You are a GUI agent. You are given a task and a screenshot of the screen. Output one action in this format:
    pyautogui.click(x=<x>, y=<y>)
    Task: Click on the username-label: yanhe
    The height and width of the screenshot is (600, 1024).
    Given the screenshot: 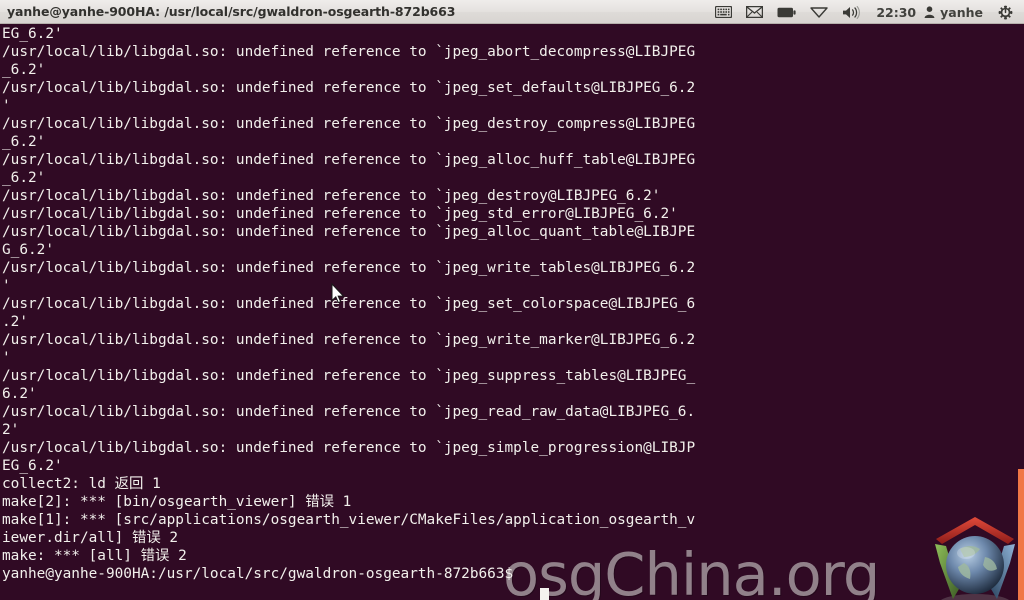 What is the action you would take?
    pyautogui.click(x=961, y=12)
    